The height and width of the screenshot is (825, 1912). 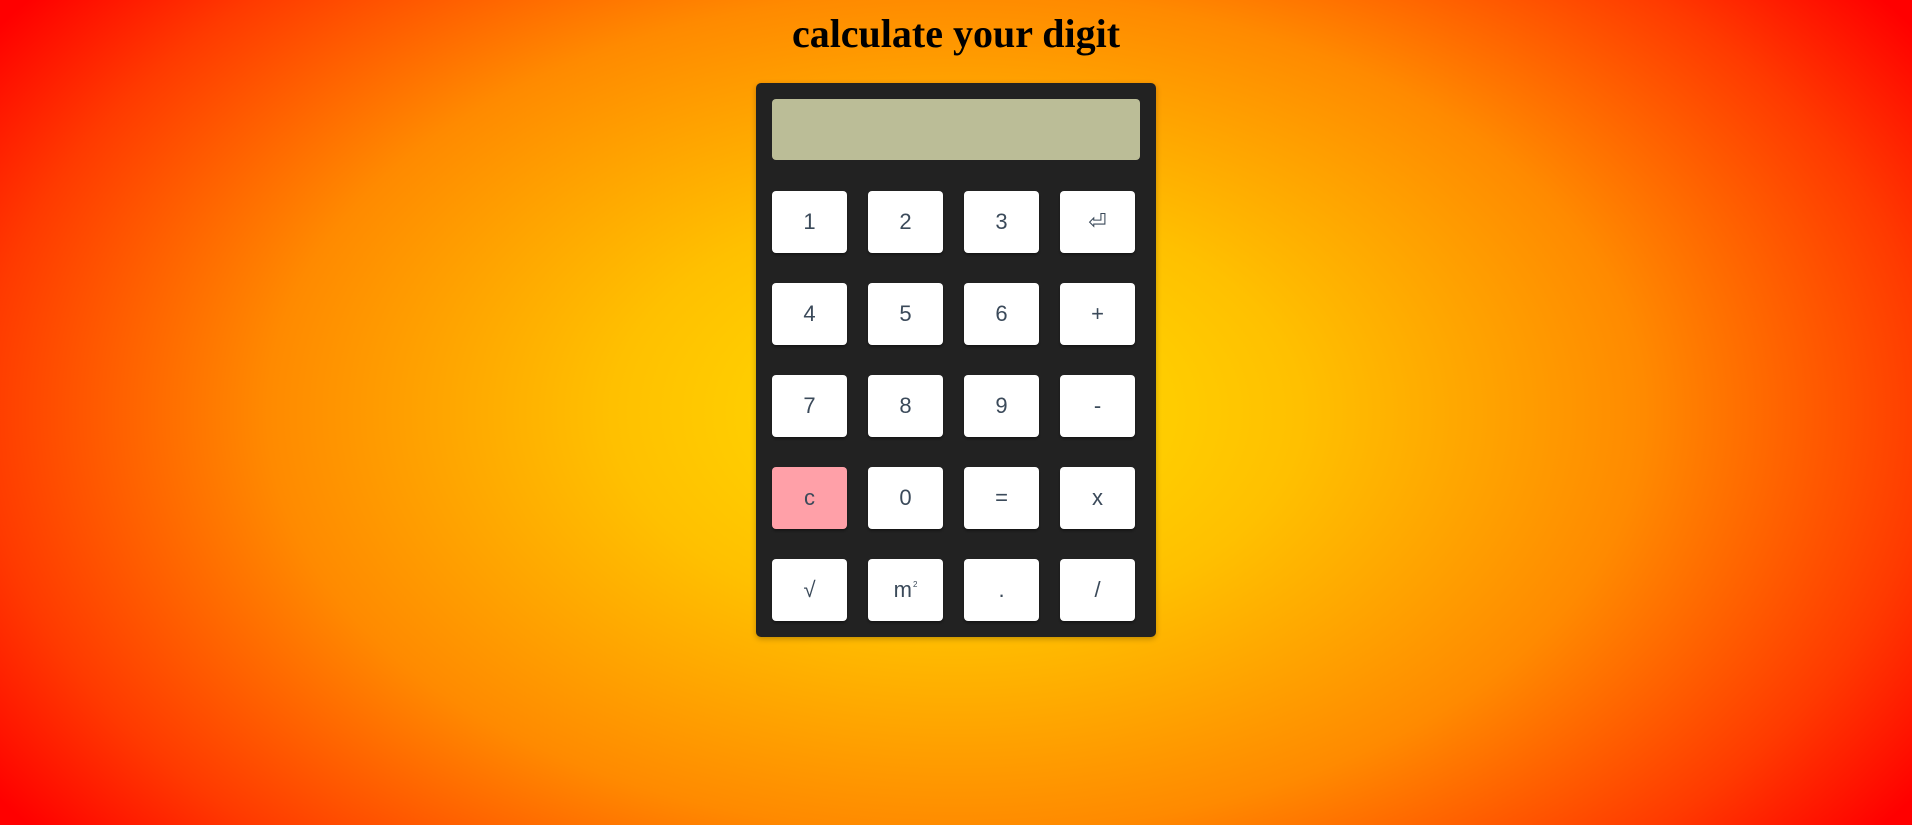 I want to click on key-backspace: ⏎, so click(x=1097, y=222).